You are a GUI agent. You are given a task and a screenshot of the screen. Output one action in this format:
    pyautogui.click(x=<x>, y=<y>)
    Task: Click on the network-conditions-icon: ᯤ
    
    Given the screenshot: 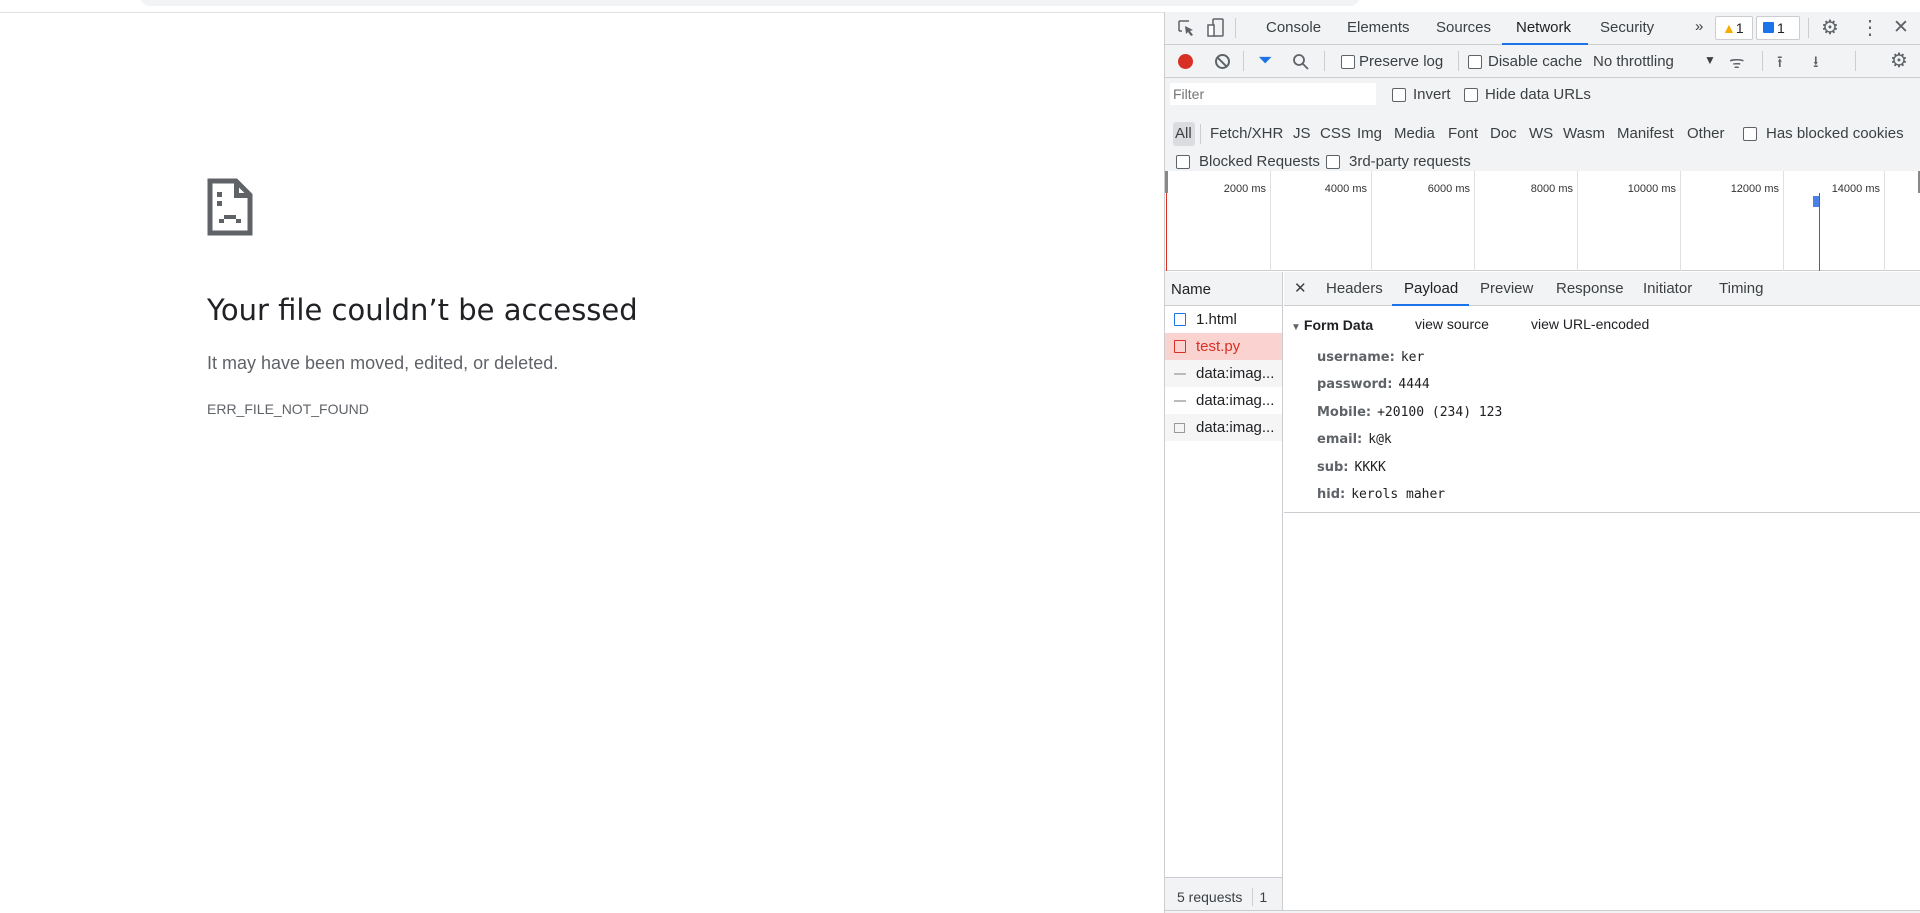 What is the action you would take?
    pyautogui.click(x=1737, y=61)
    